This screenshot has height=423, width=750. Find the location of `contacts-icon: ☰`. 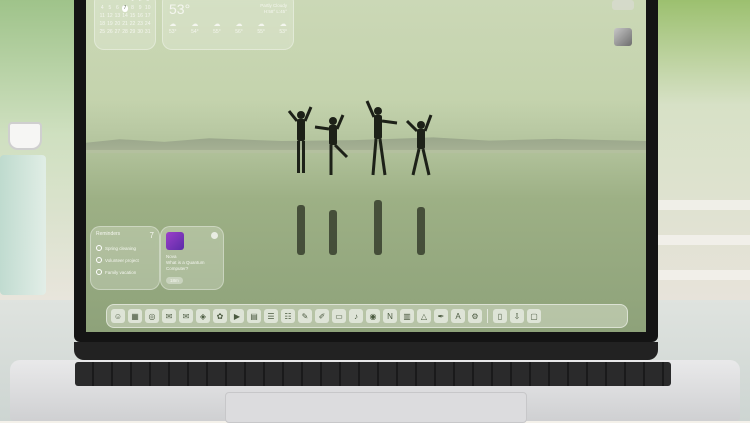

contacts-icon: ☰ is located at coordinates (271, 316).